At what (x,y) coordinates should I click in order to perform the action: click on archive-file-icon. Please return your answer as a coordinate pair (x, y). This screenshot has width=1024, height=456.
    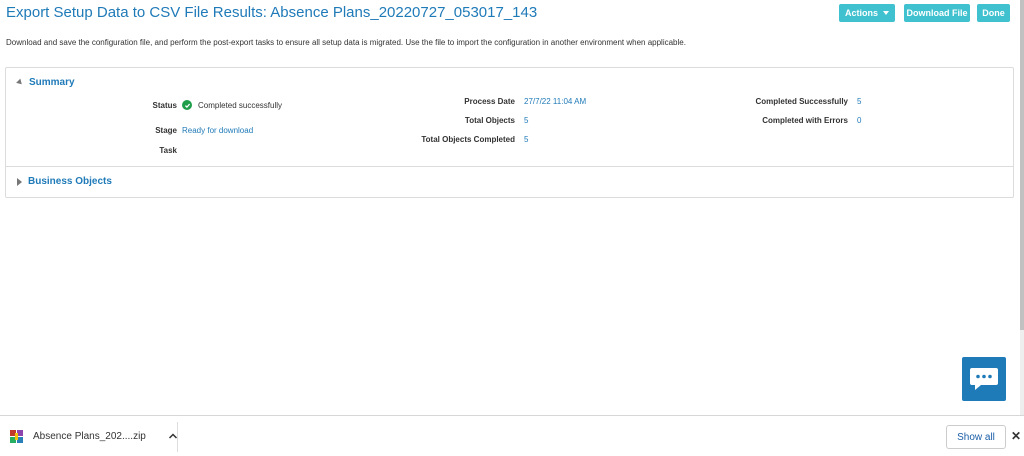
    Looking at the image, I should click on (16, 436).